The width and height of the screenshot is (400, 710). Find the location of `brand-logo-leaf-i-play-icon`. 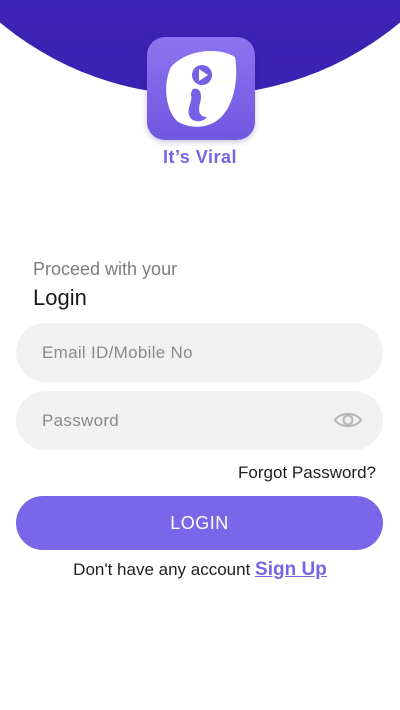

brand-logo-leaf-i-play-icon is located at coordinates (201, 89).